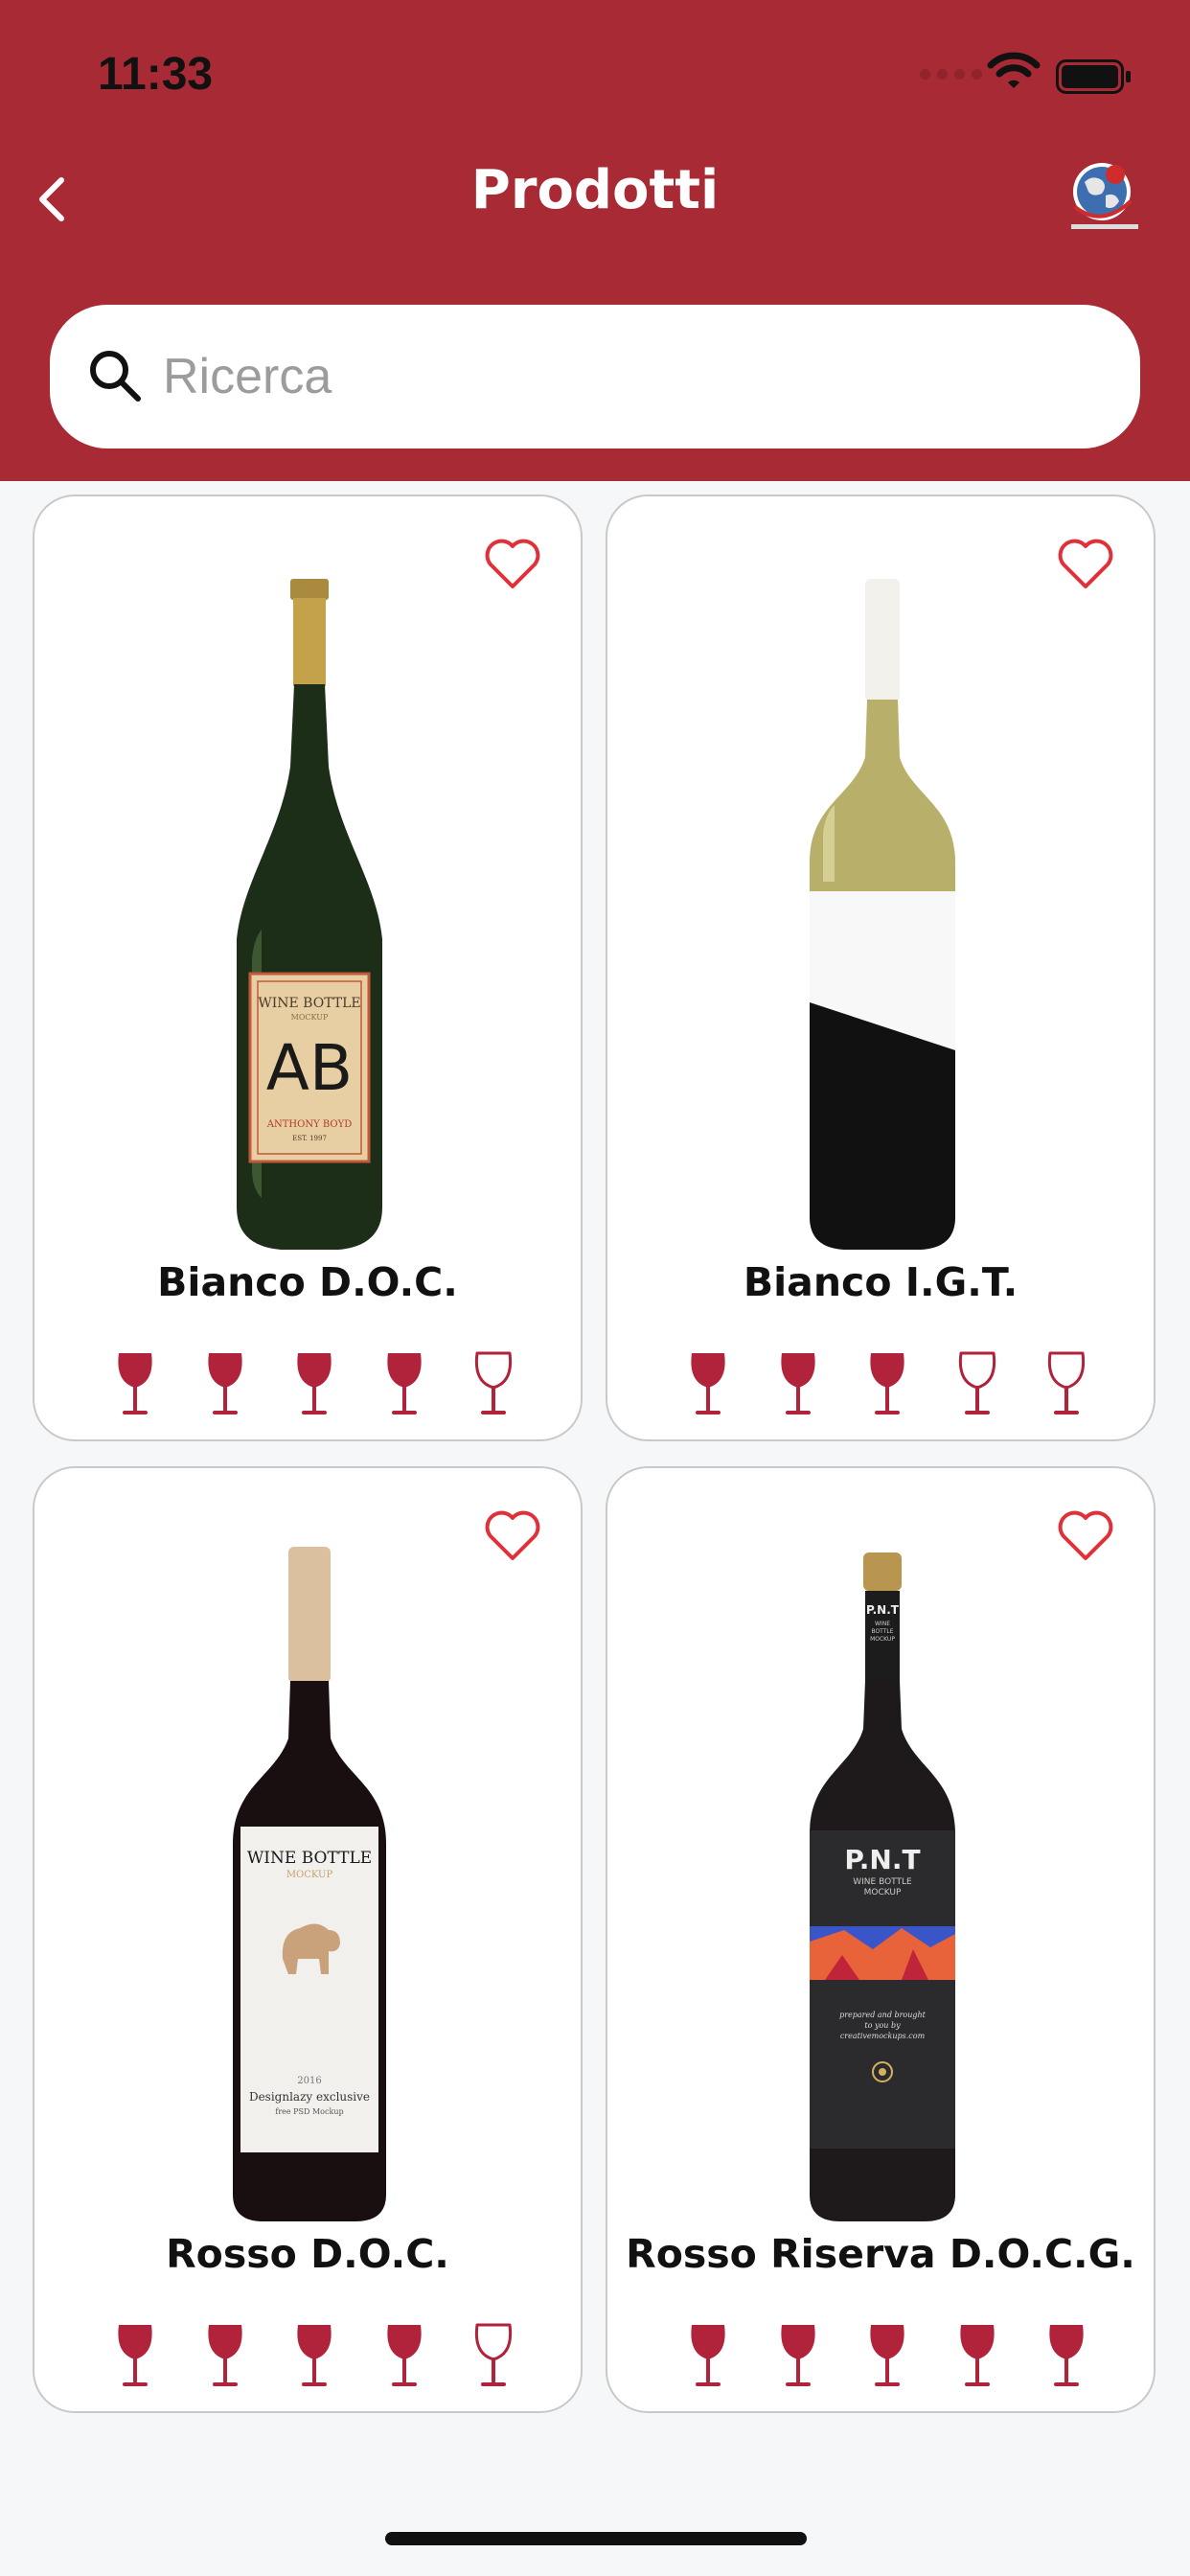  I want to click on bottle-label-text: P.N.T, so click(883, 1610).